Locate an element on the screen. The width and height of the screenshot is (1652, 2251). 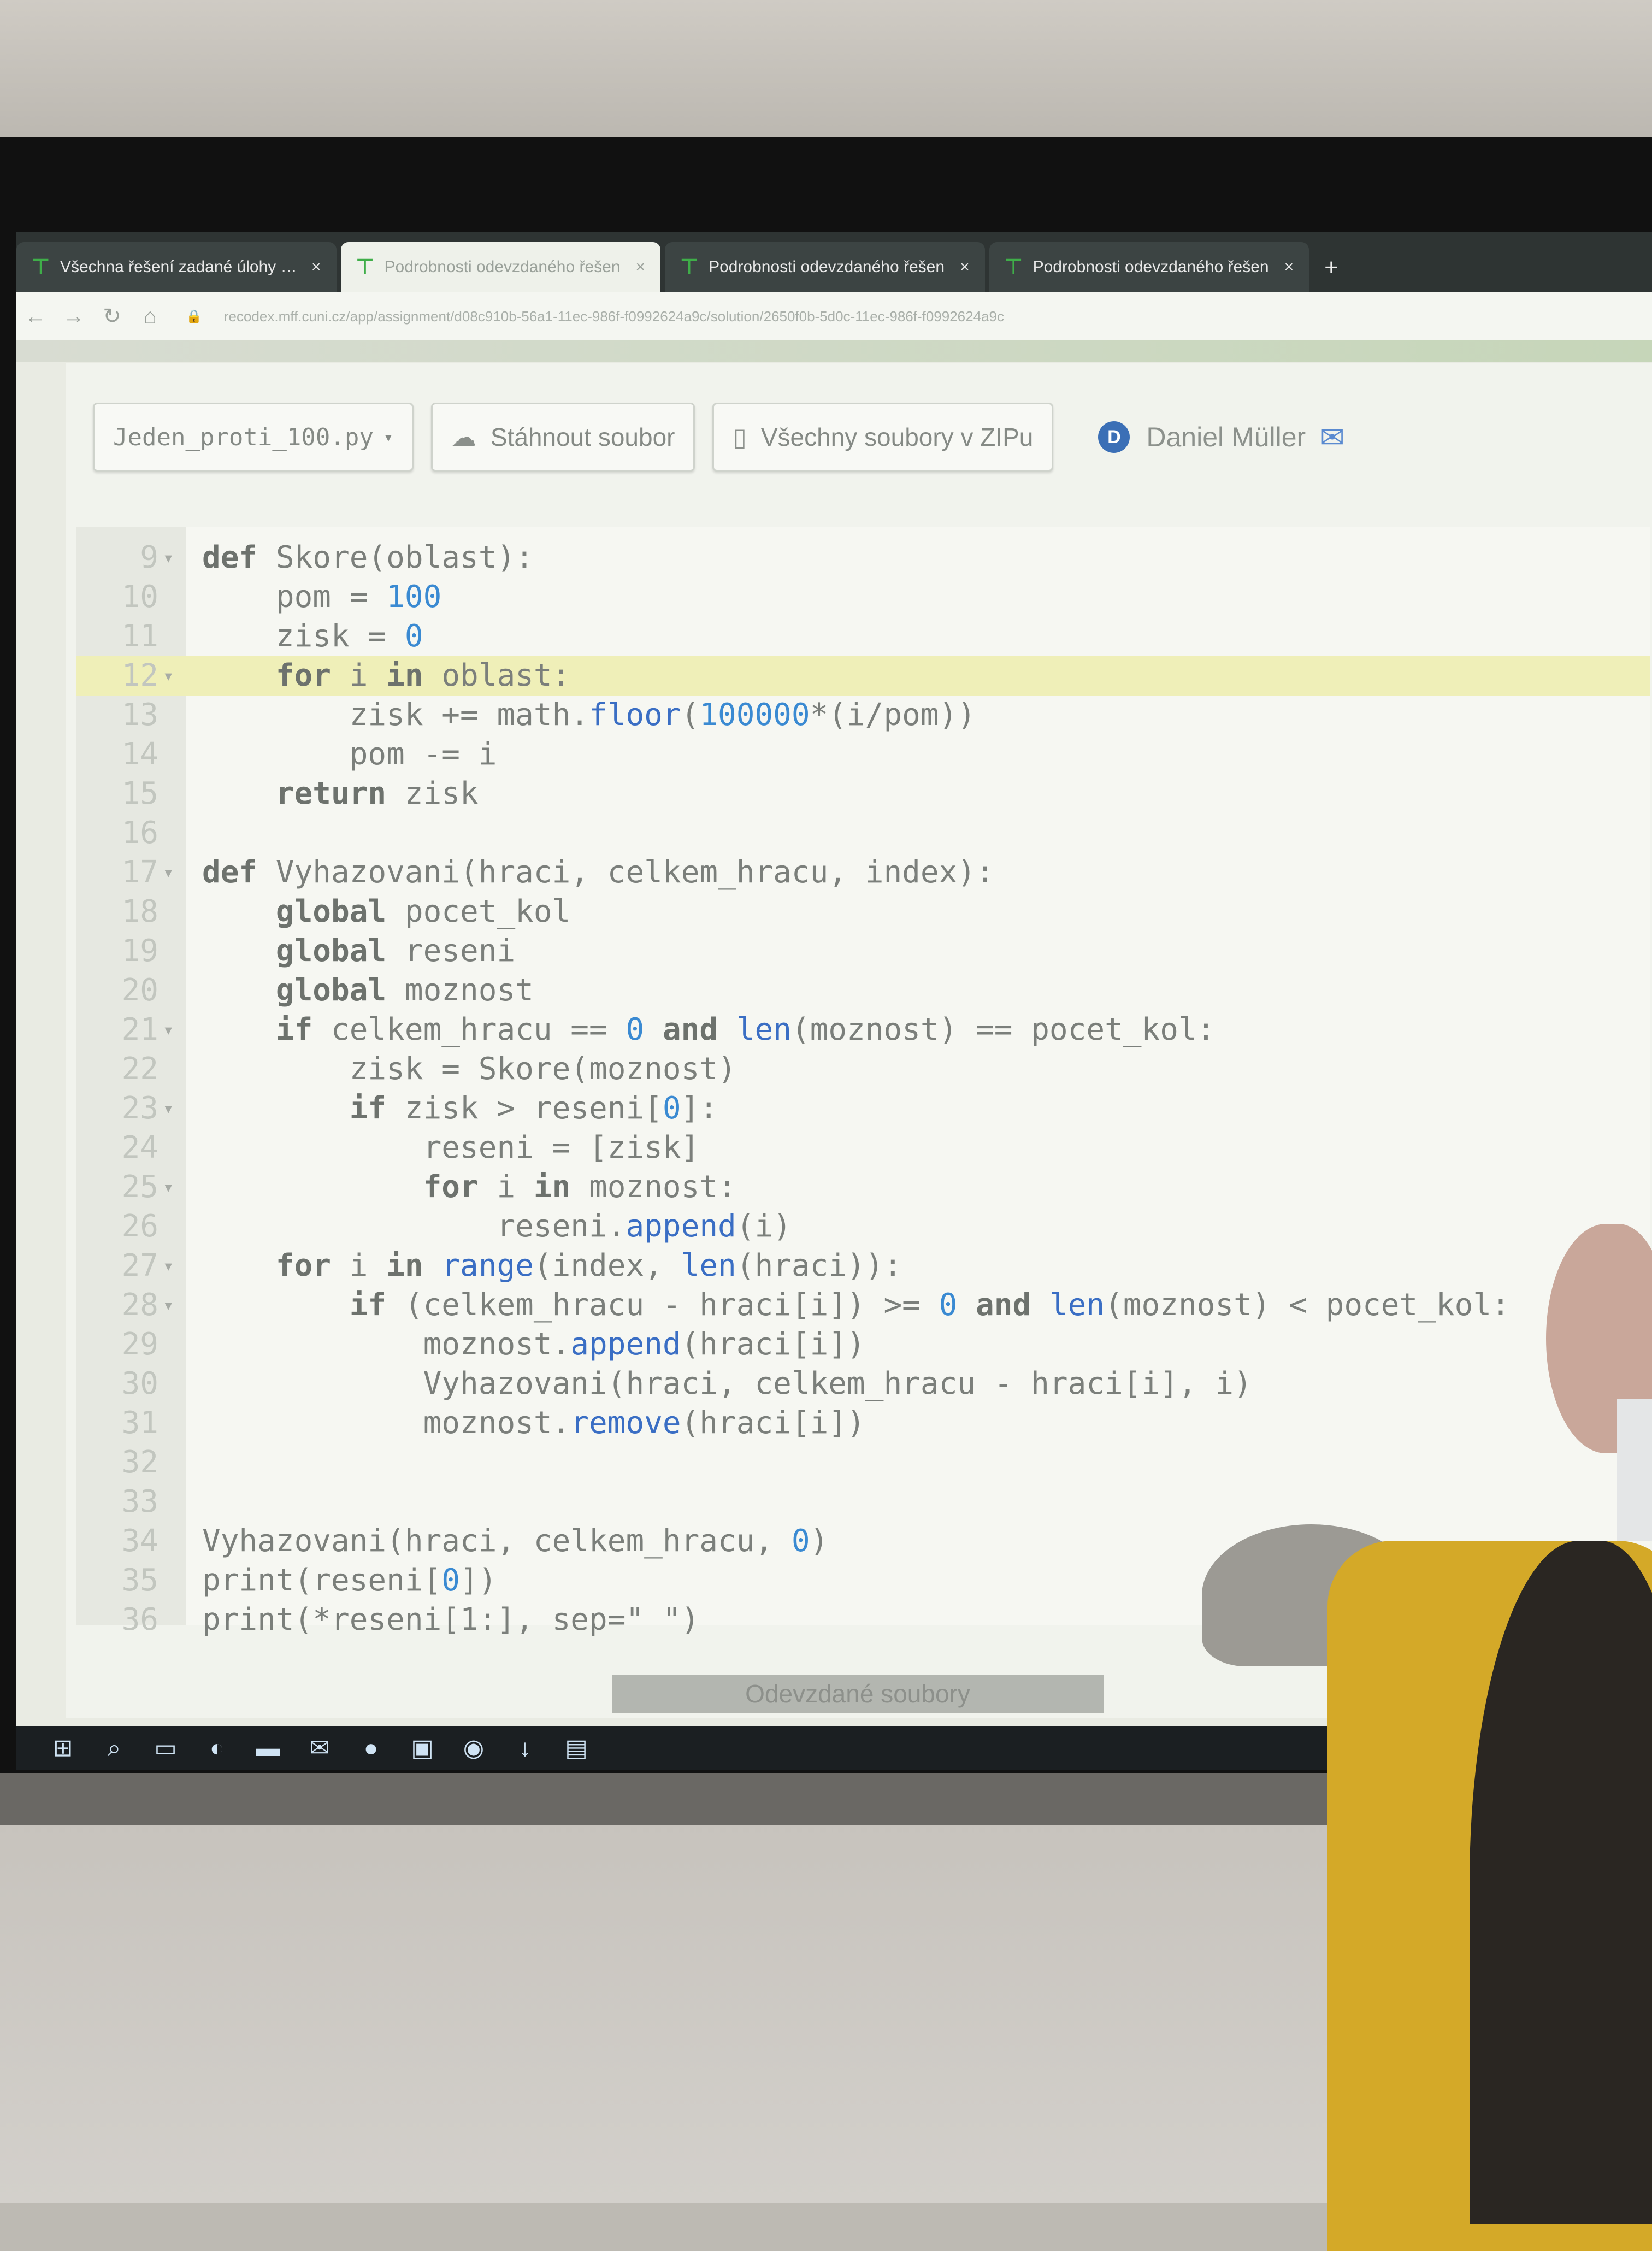
back-arrow-icon: ← is located at coordinates (35, 317).